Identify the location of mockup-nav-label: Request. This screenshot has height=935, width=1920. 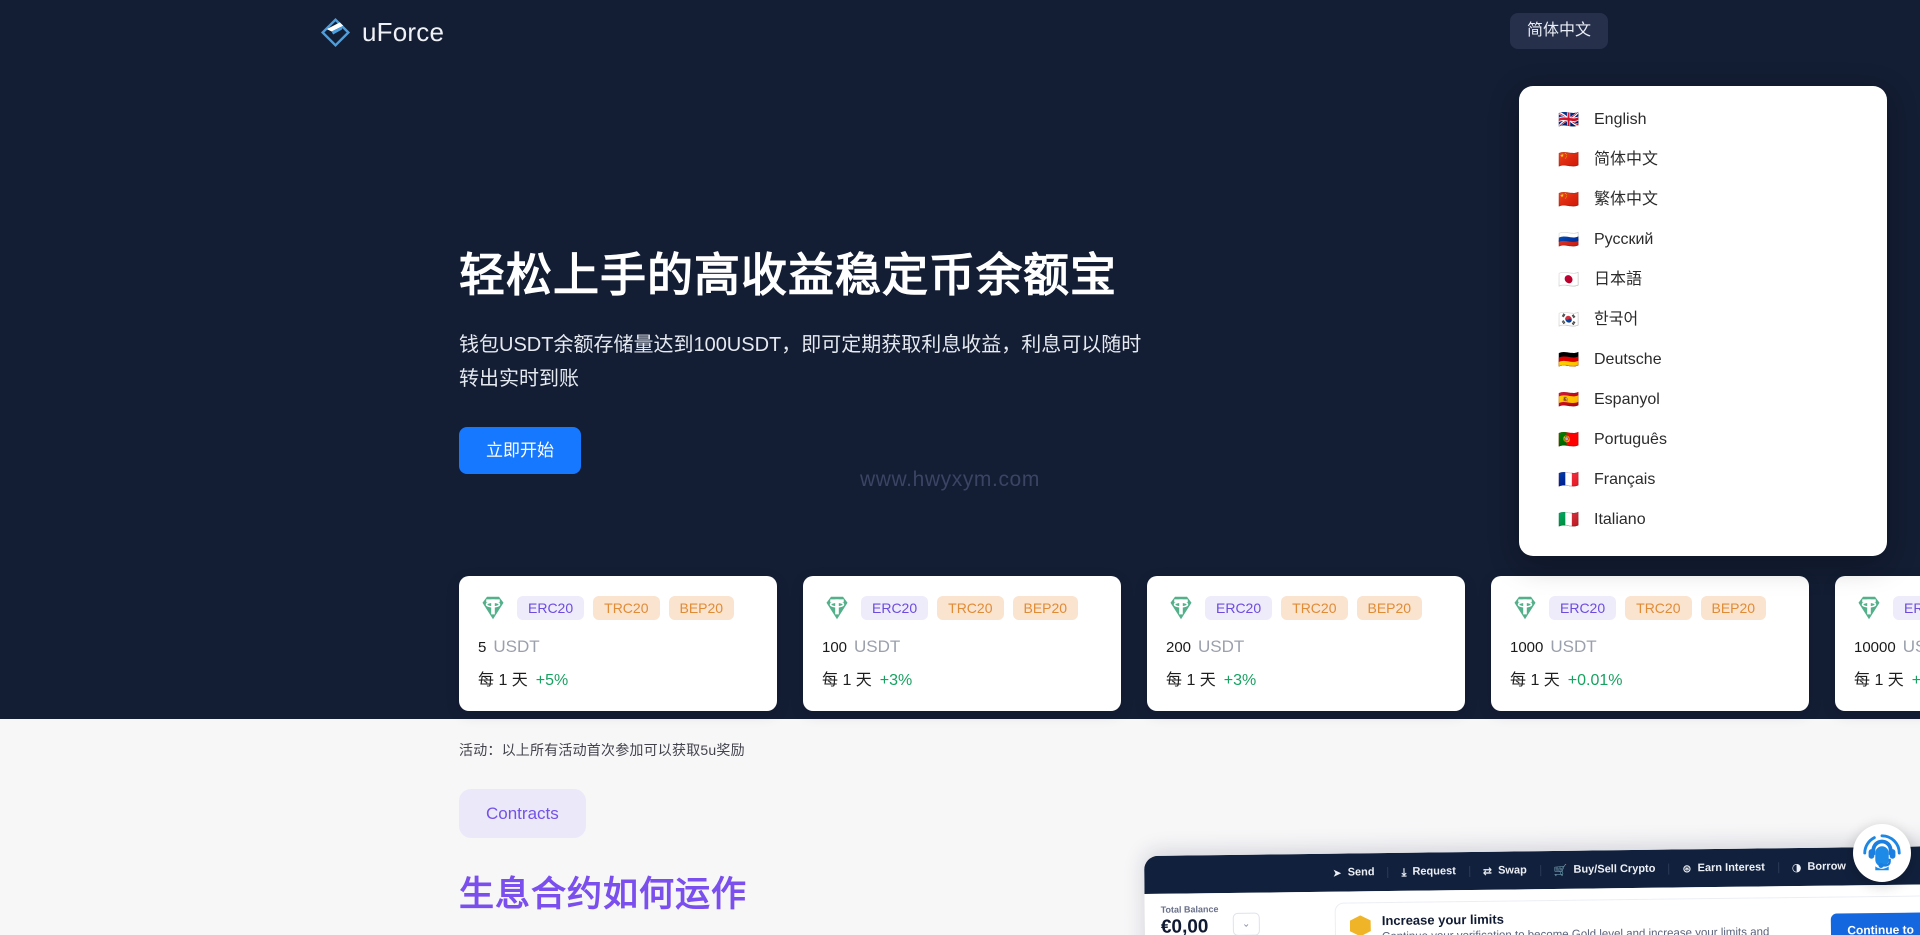
(1434, 871).